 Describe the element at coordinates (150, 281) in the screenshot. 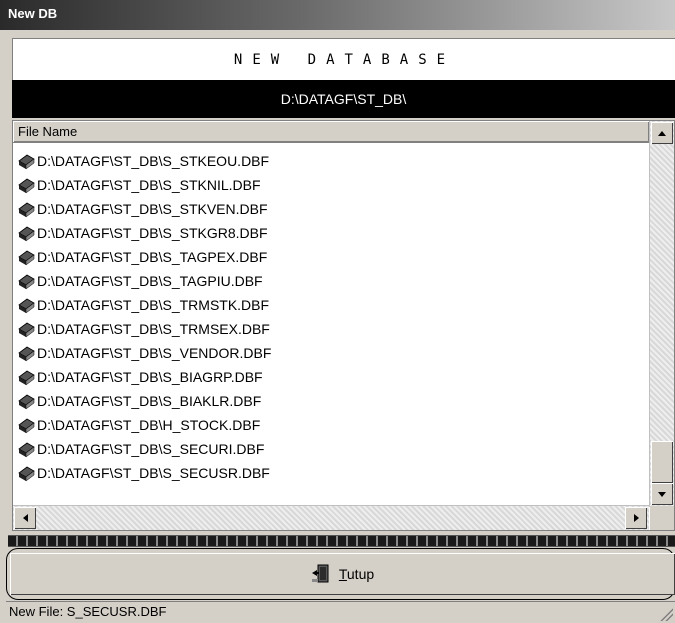

I see `file-name-text: D:\DATAGF\ST_DB\S_TAGPIU.DBF` at that location.